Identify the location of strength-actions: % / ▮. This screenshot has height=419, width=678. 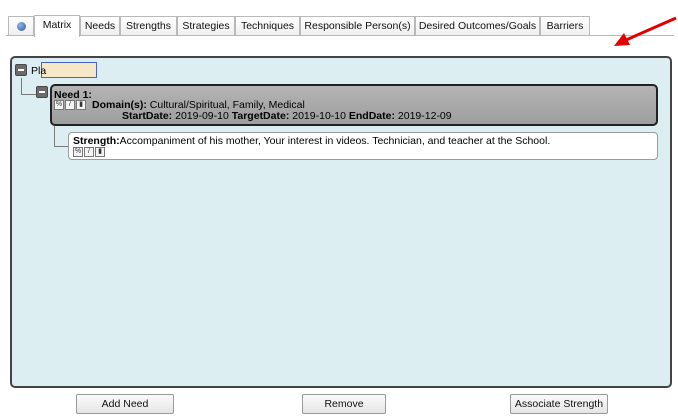
(89, 152).